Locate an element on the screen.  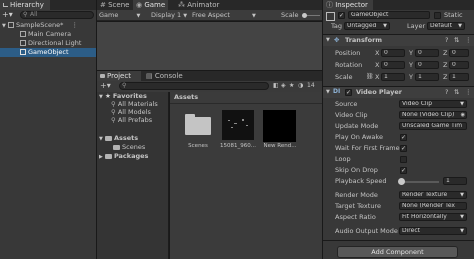
target-texture-field: None (Render Tex is located at coordinates (433, 206).